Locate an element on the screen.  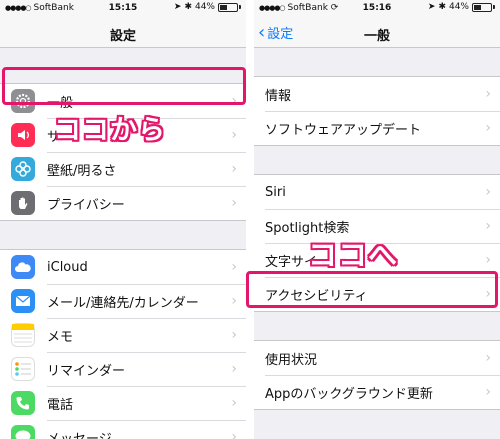
flower-icon is located at coordinates (23, 169).